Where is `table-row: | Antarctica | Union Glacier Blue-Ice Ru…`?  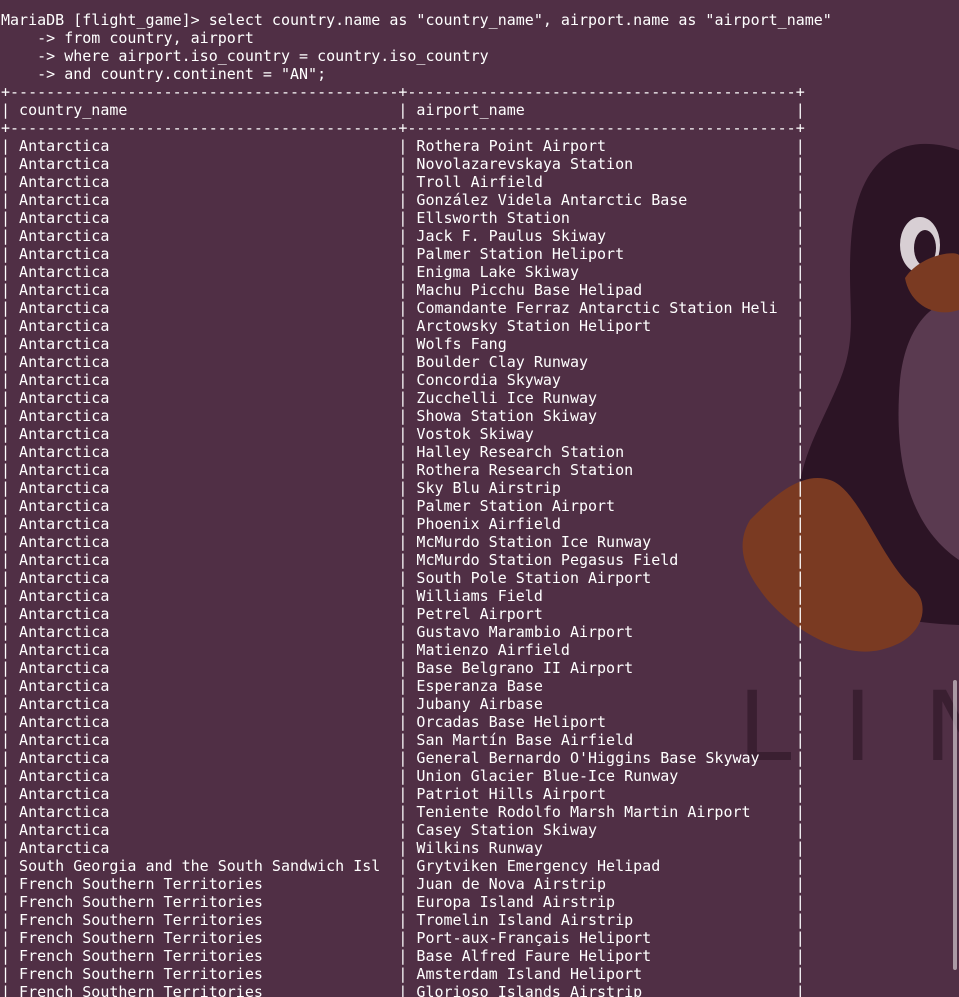 table-row: | Antarctica | Union Glacier Blue-Ice Ru… is located at coordinates (403, 776).